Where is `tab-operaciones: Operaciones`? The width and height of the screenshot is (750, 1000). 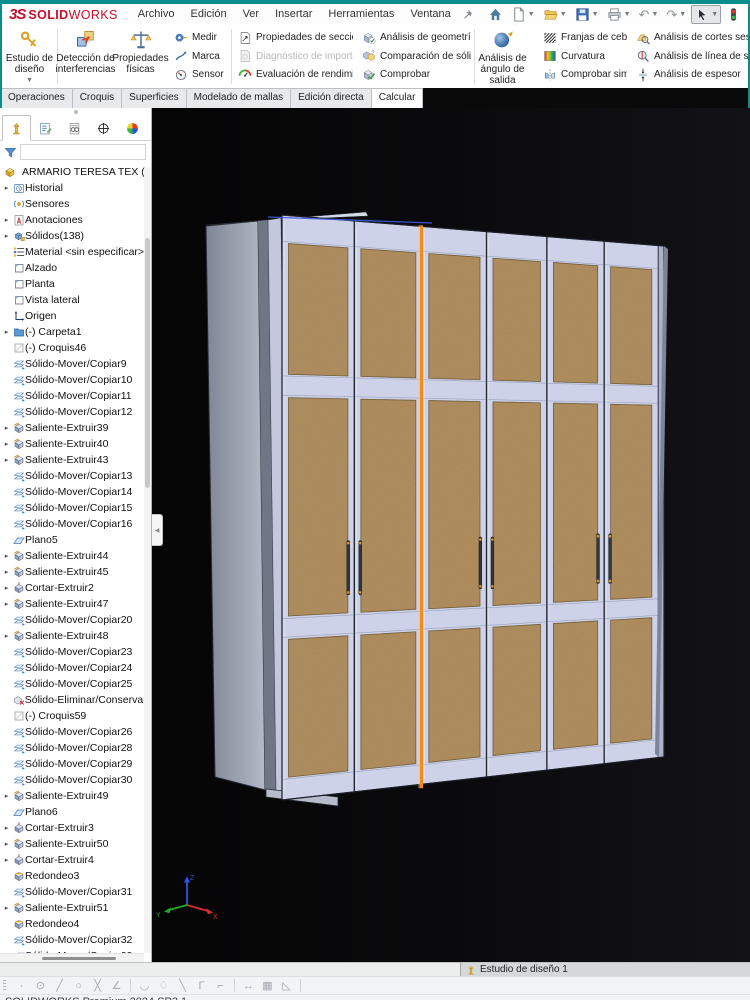
tab-operaciones: Operaciones is located at coordinates (36, 98).